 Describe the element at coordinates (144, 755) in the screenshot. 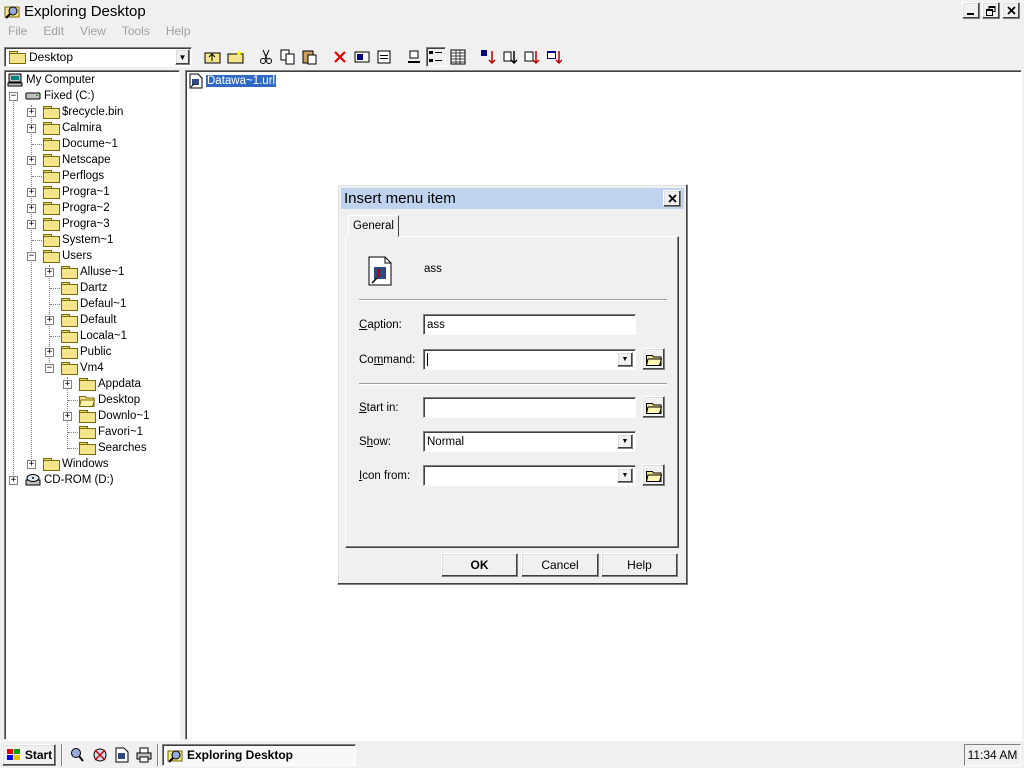

I see `quicklaunch-printer` at that location.